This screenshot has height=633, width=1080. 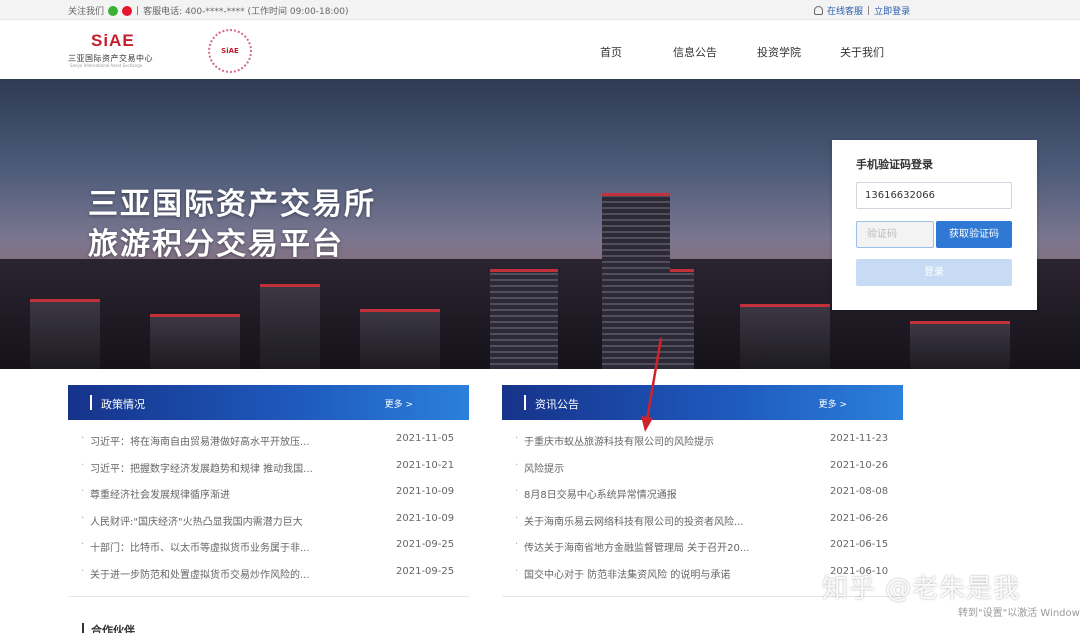 I want to click on annotation-arrow, so click(x=652, y=384).